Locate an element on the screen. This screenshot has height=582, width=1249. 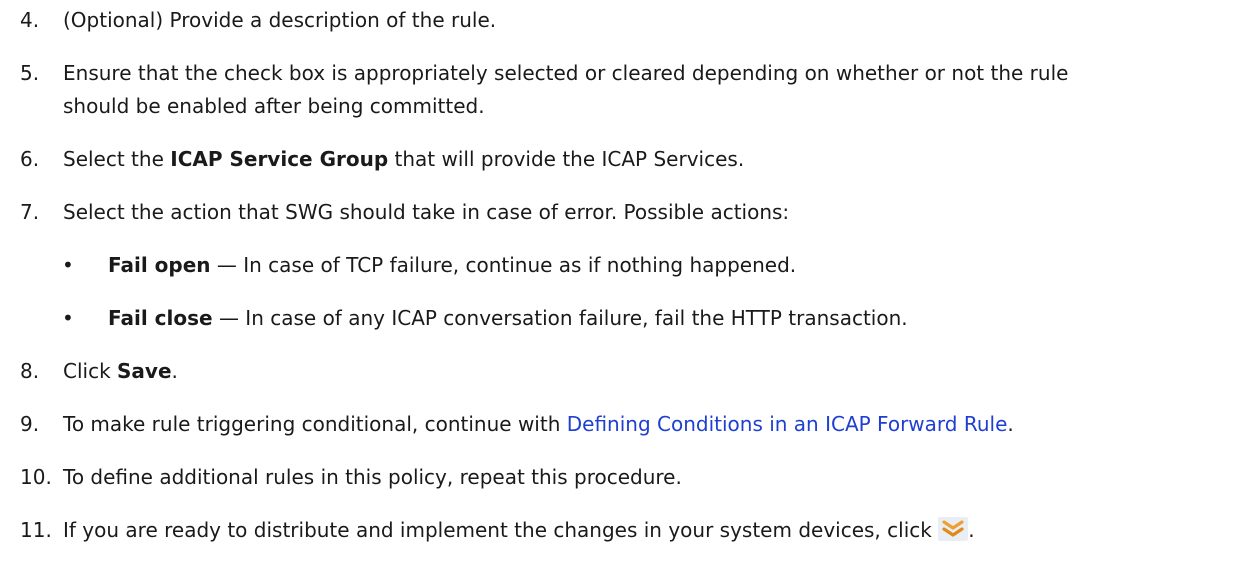
bullet-term: Fail open is located at coordinates (159, 265).